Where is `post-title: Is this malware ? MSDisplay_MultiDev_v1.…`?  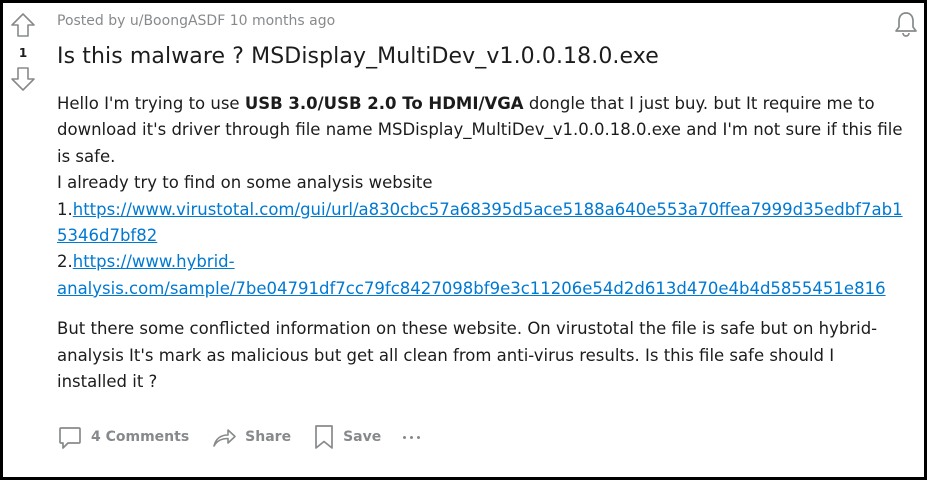
post-title: Is this malware ? MSDisplay_MultiDev_v1.… is located at coordinates (477, 57).